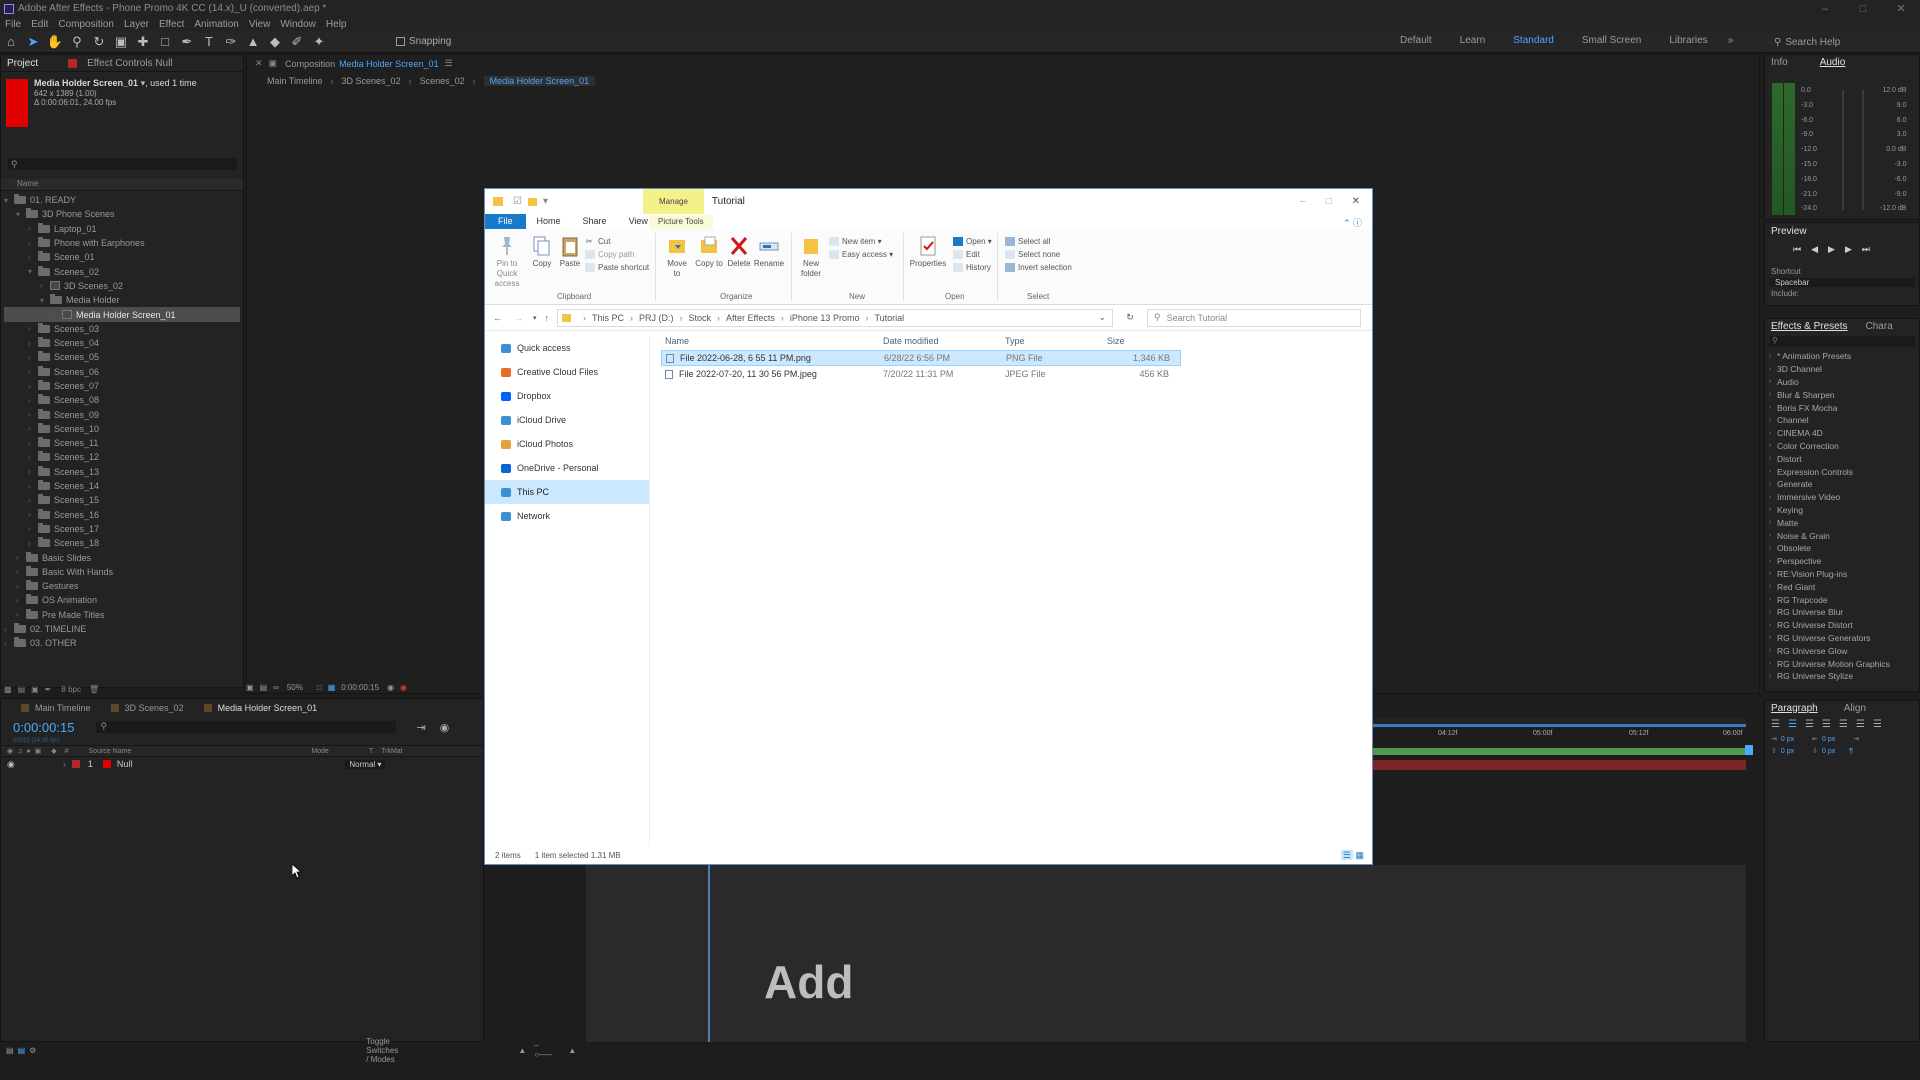 The image size is (1920, 1080). I want to click on new-item-button: New item ▾, so click(855, 241).